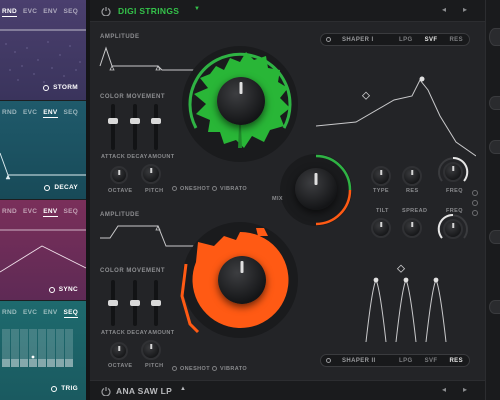 This screenshot has width=500, height=400. What do you see at coordinates (287, 11) in the screenshot?
I see `header-bar: DIGI STRINGS ▼ ◂ ▸` at bounding box center [287, 11].